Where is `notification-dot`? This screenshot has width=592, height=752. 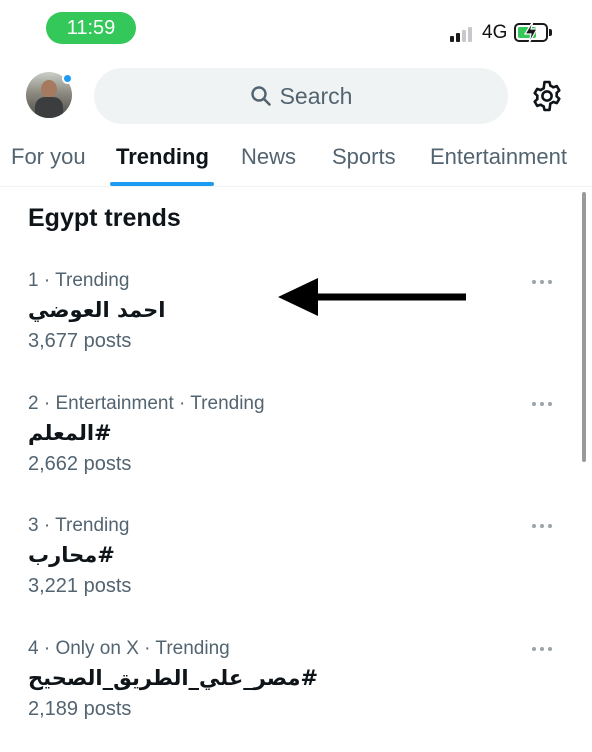
notification-dot is located at coordinates (67, 78).